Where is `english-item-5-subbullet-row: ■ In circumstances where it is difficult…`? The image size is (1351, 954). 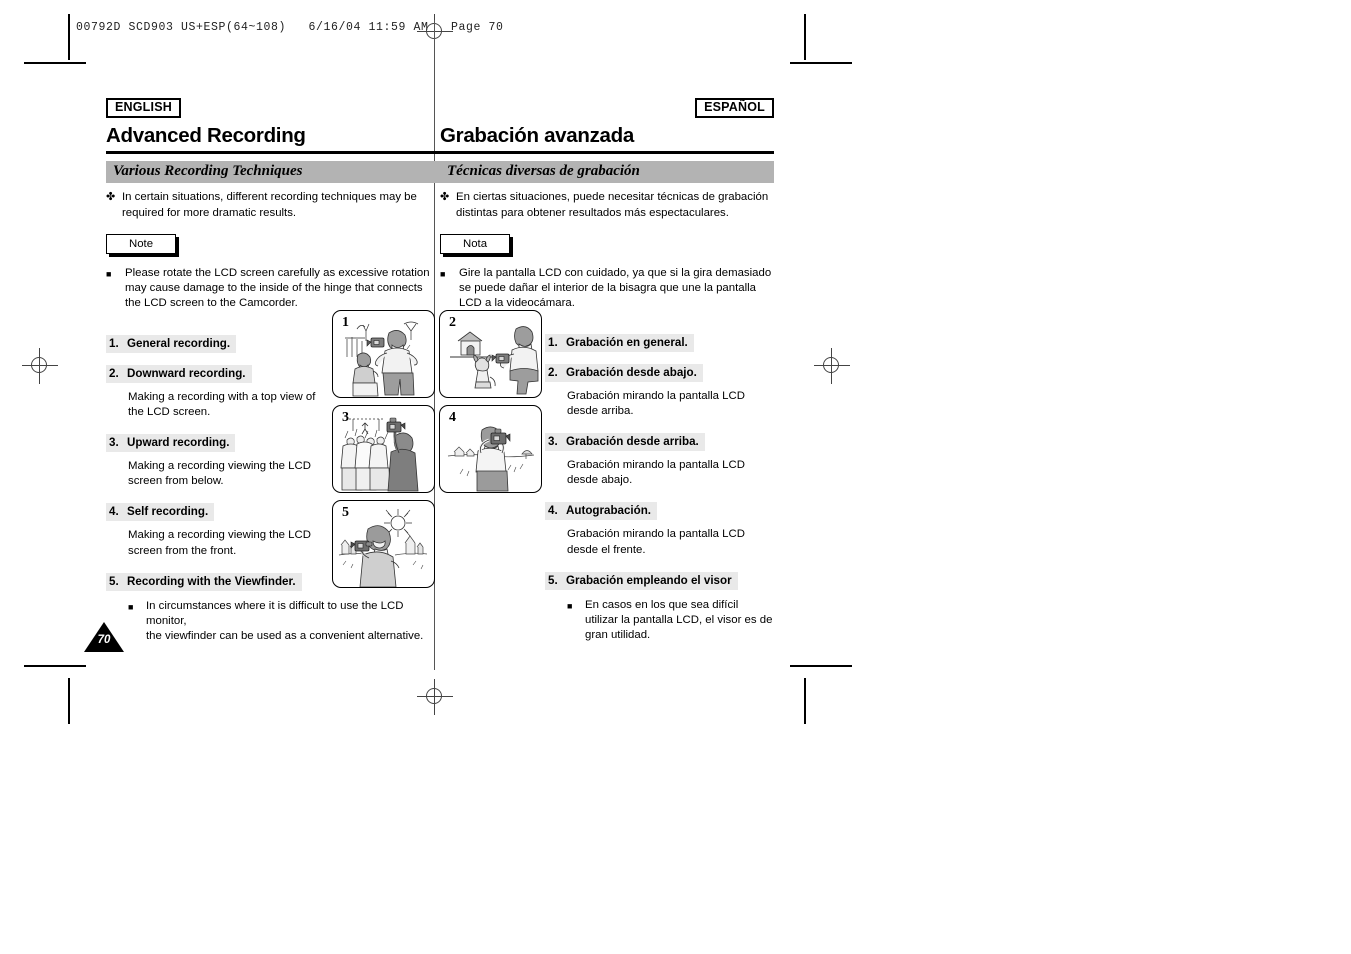 english-item-5-subbullet-row: ■ In circumstances where it is difficult… is located at coordinates (284, 622).